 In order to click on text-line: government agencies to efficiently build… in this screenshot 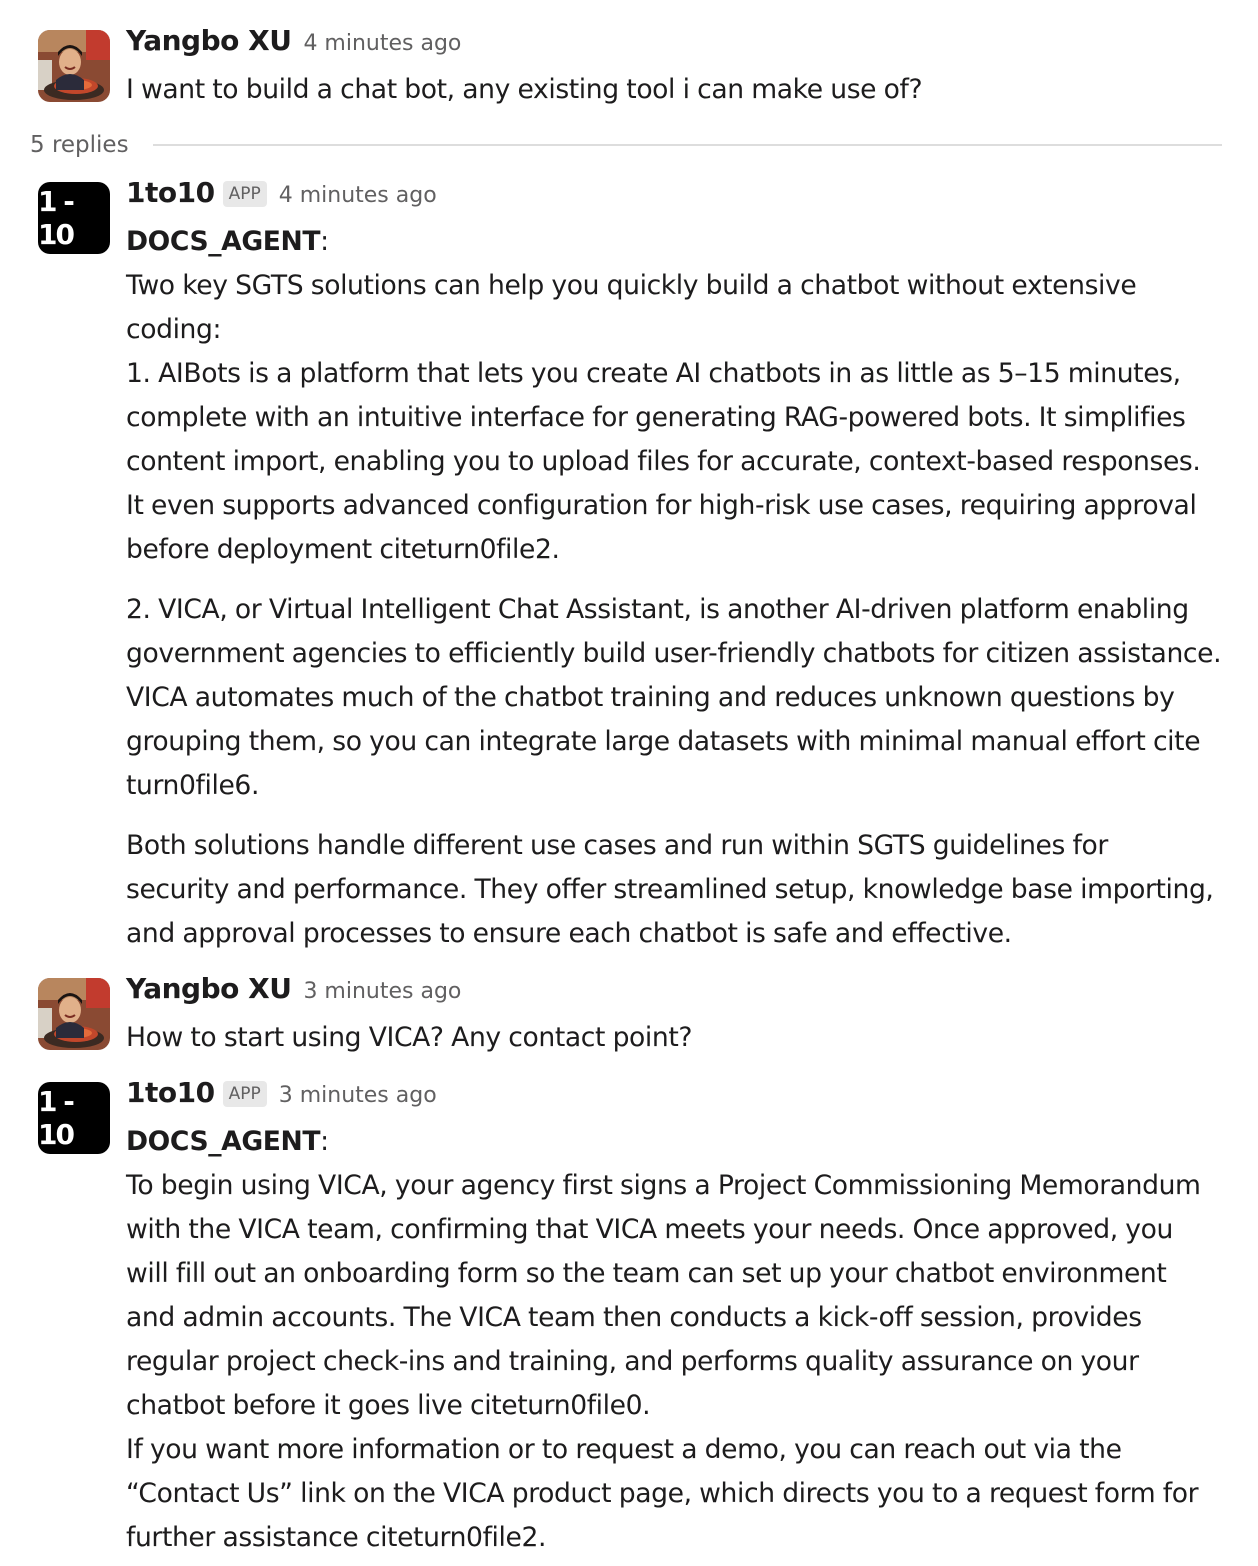, I will do `click(674, 653)`.